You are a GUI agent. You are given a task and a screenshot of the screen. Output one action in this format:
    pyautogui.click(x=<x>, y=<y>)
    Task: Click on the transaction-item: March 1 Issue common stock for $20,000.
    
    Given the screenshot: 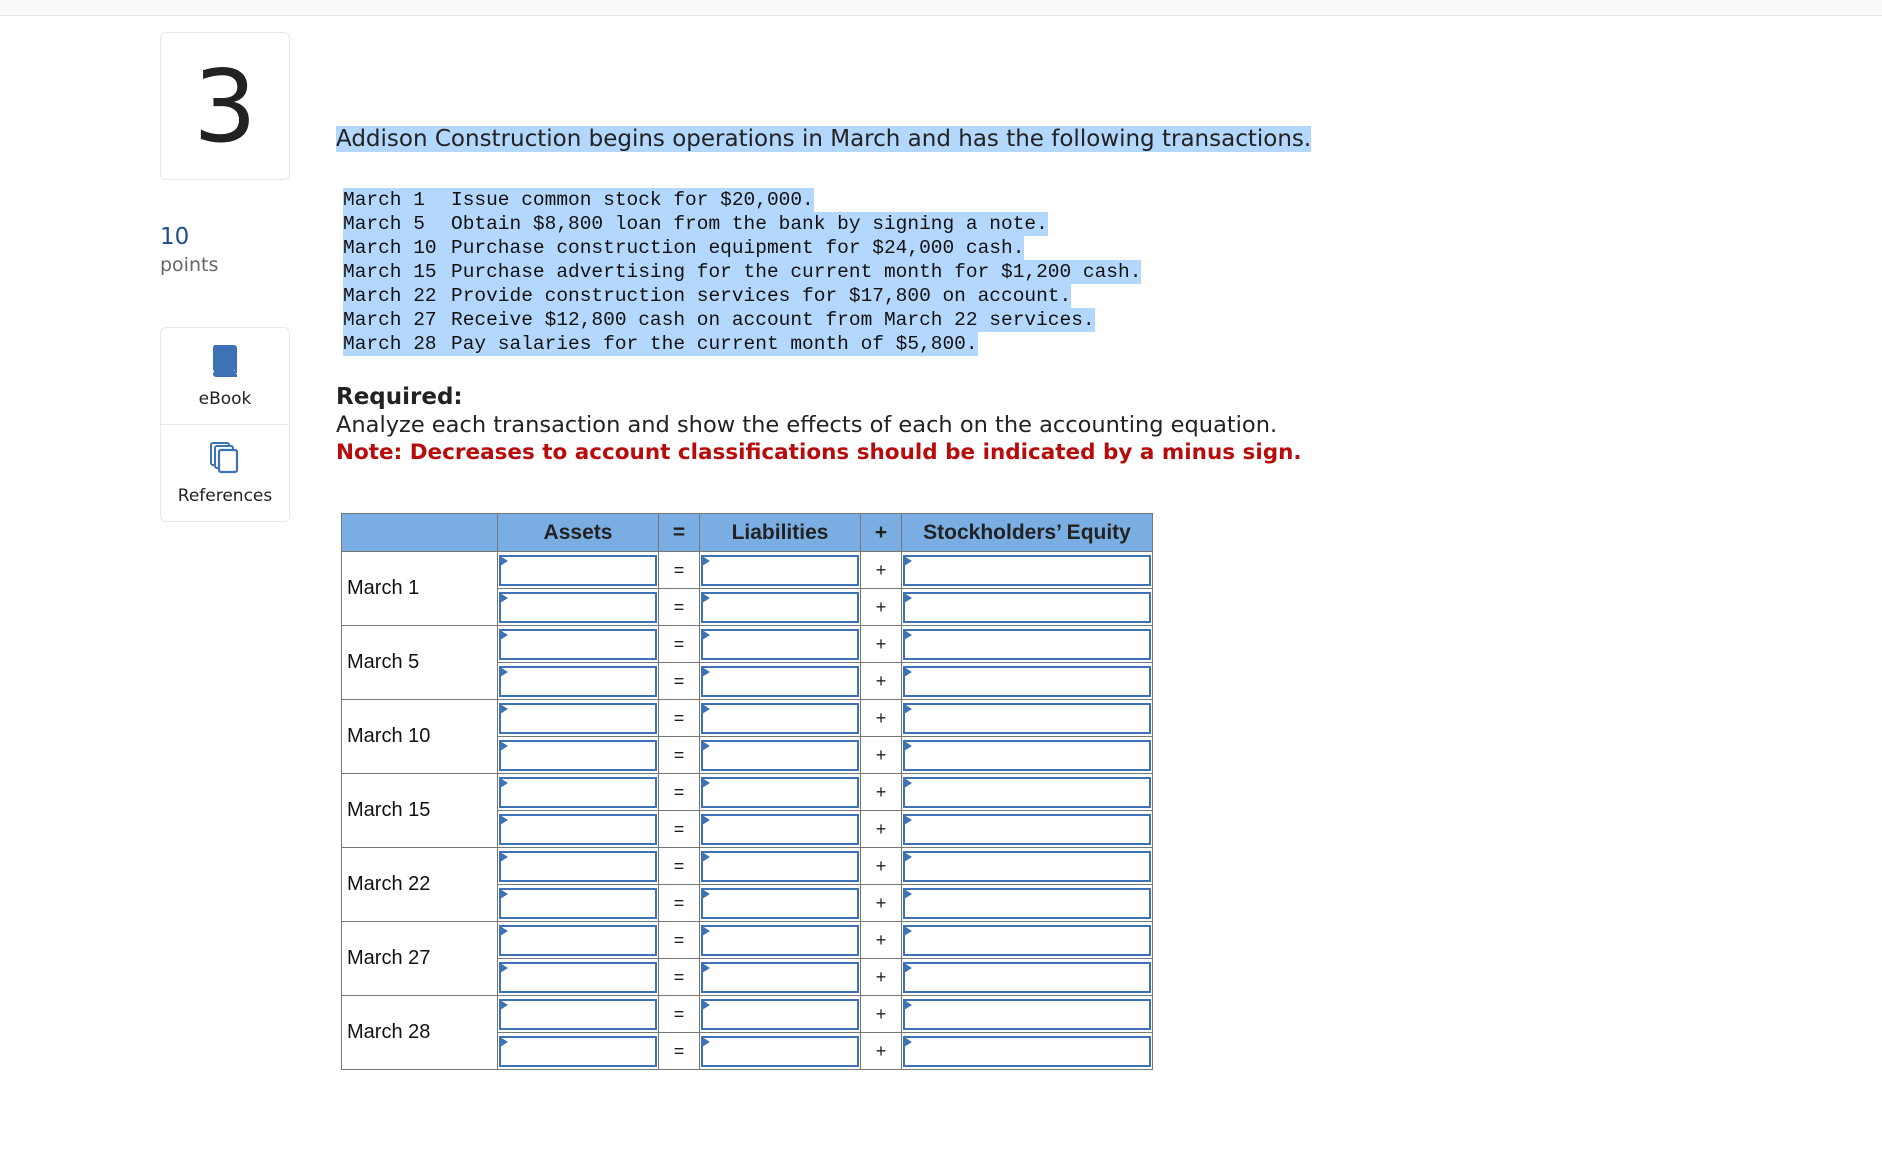 What is the action you would take?
    pyautogui.click(x=742, y=200)
    